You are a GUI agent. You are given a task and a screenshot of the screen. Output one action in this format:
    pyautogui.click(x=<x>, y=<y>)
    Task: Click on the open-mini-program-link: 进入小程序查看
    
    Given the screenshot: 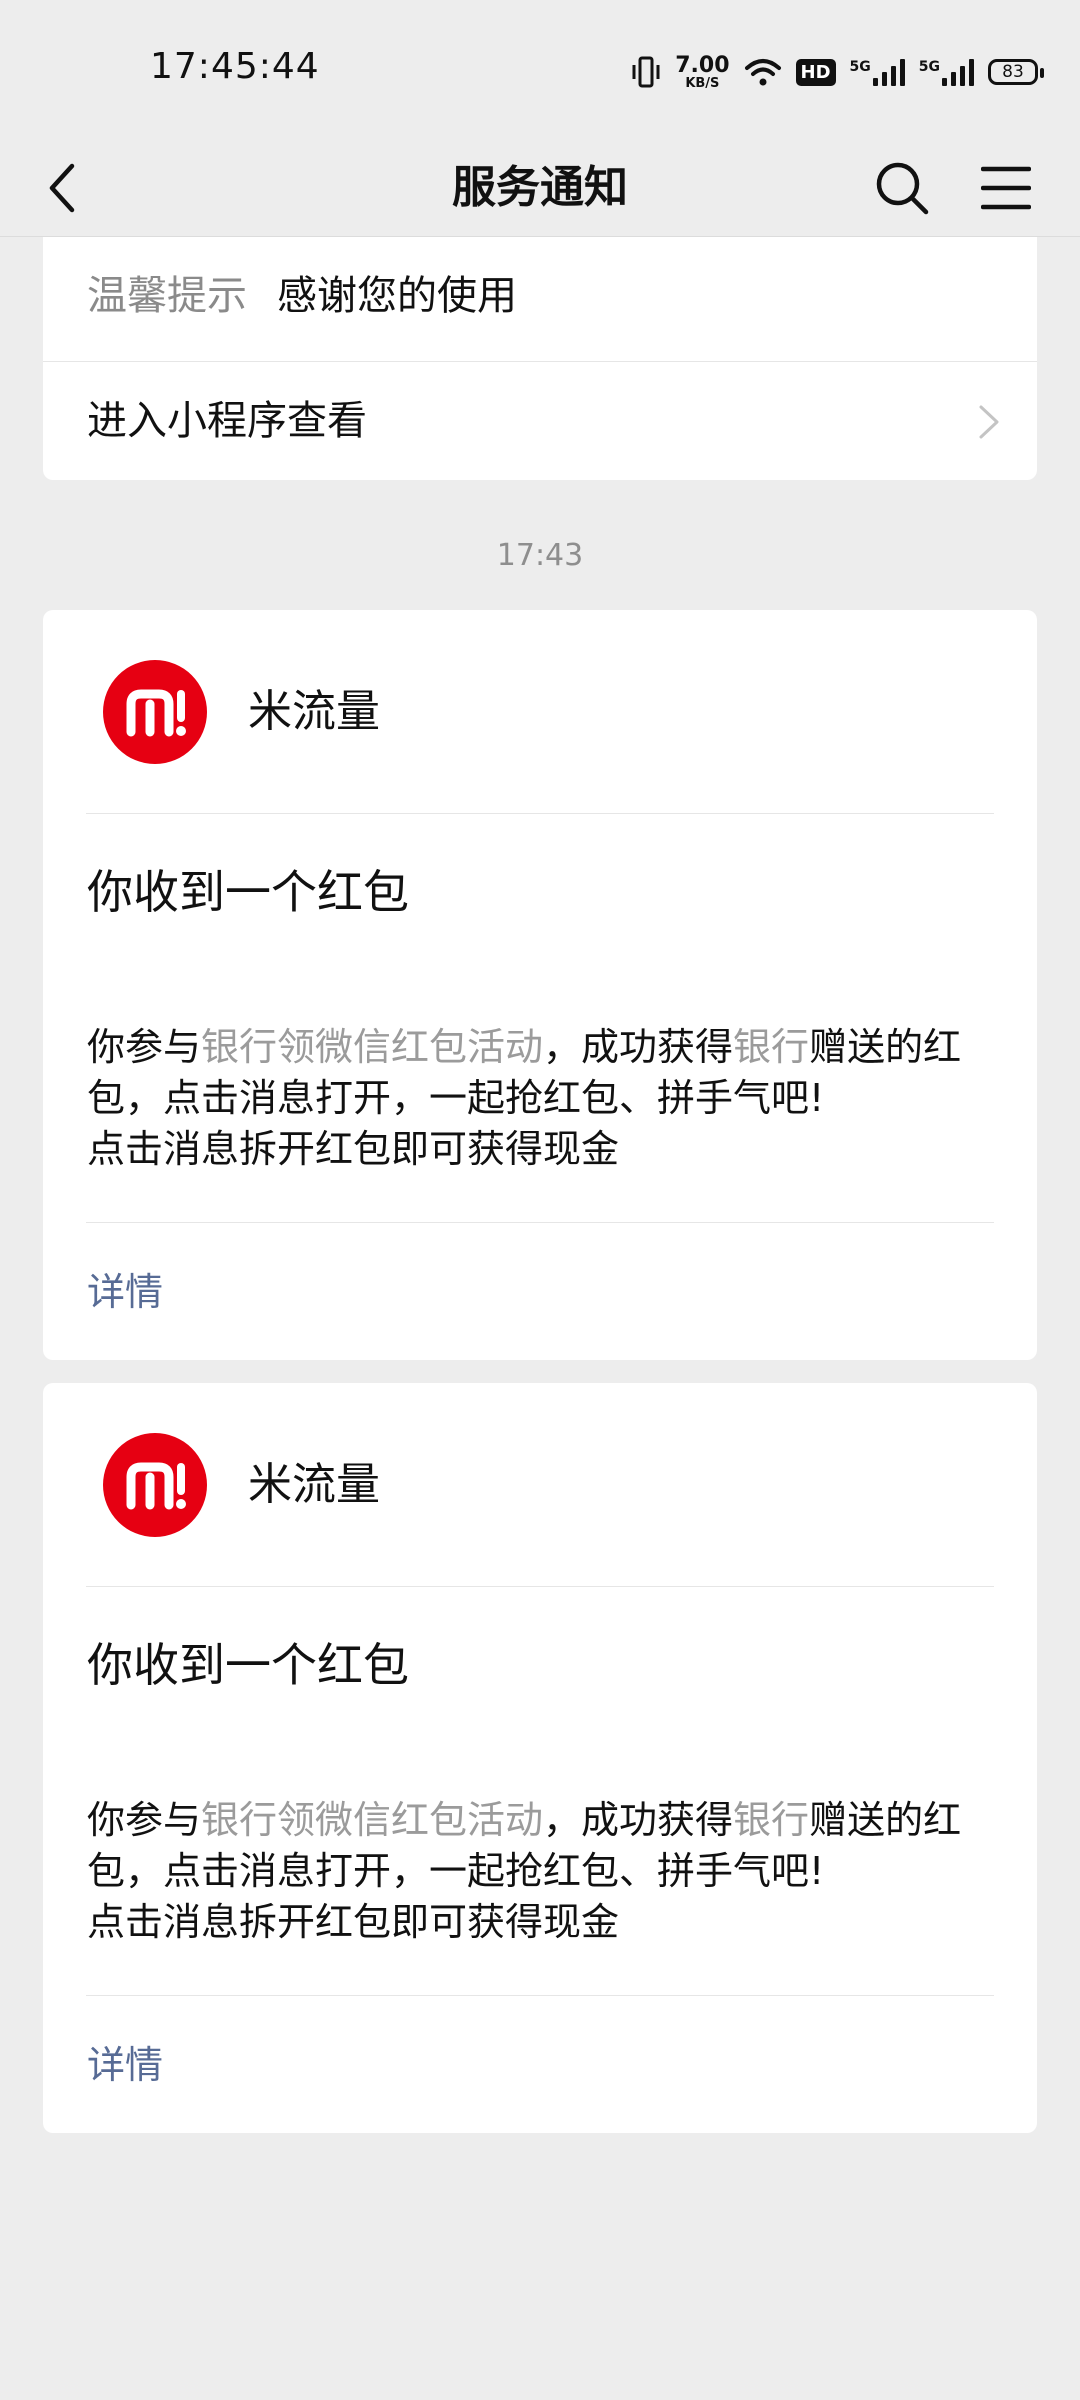 What is the action you would take?
    pyautogui.click(x=540, y=421)
    